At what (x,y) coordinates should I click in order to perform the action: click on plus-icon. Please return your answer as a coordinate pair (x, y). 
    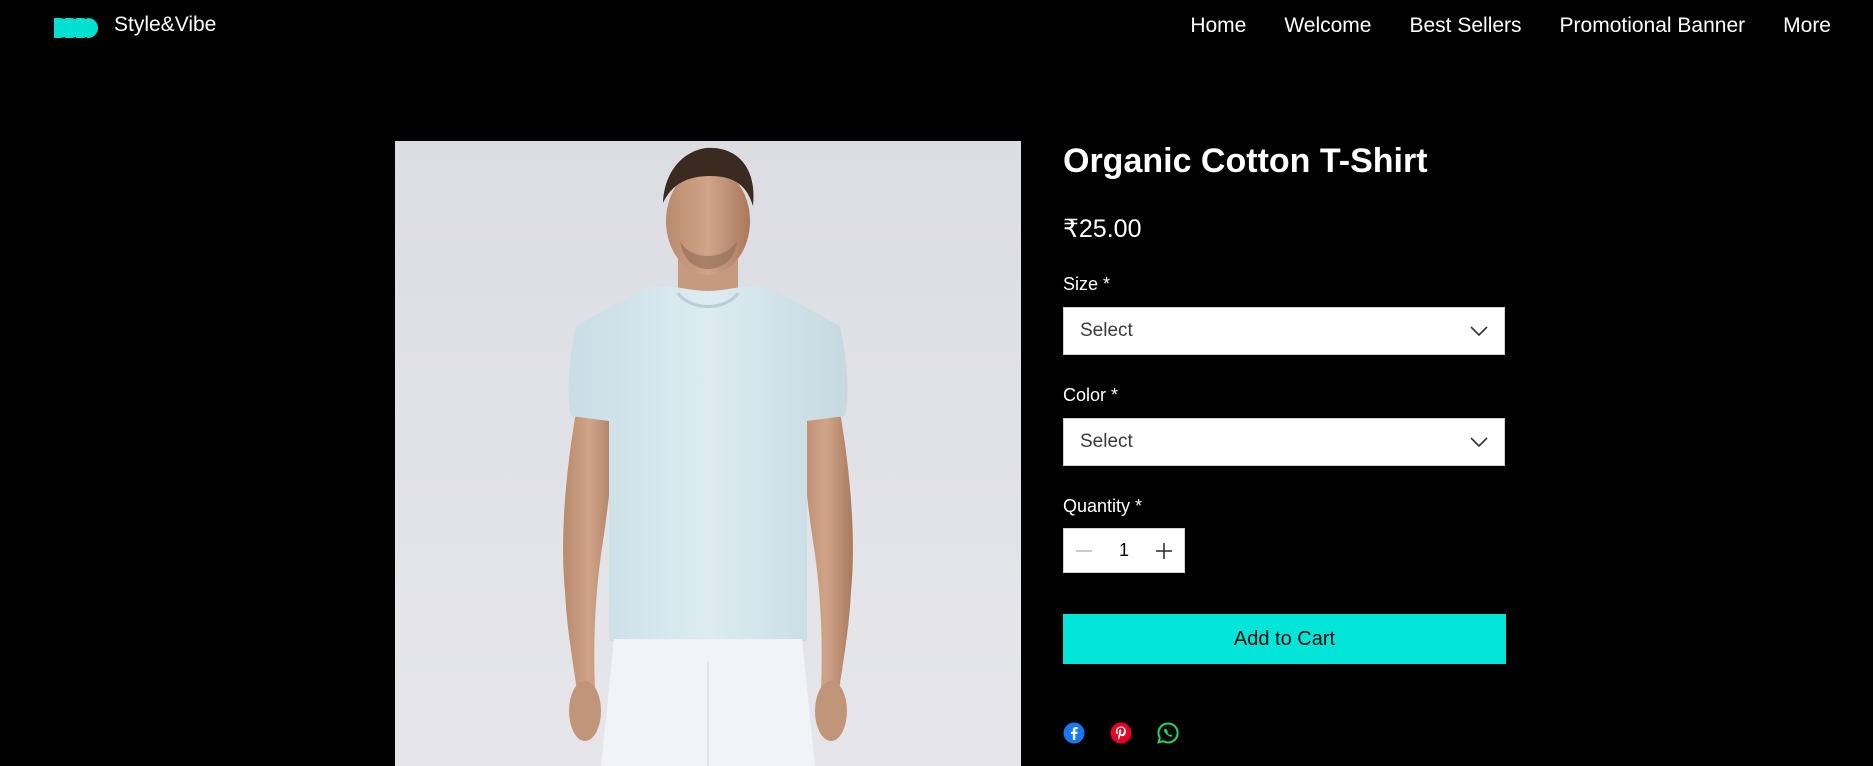
    Looking at the image, I should click on (1163, 550).